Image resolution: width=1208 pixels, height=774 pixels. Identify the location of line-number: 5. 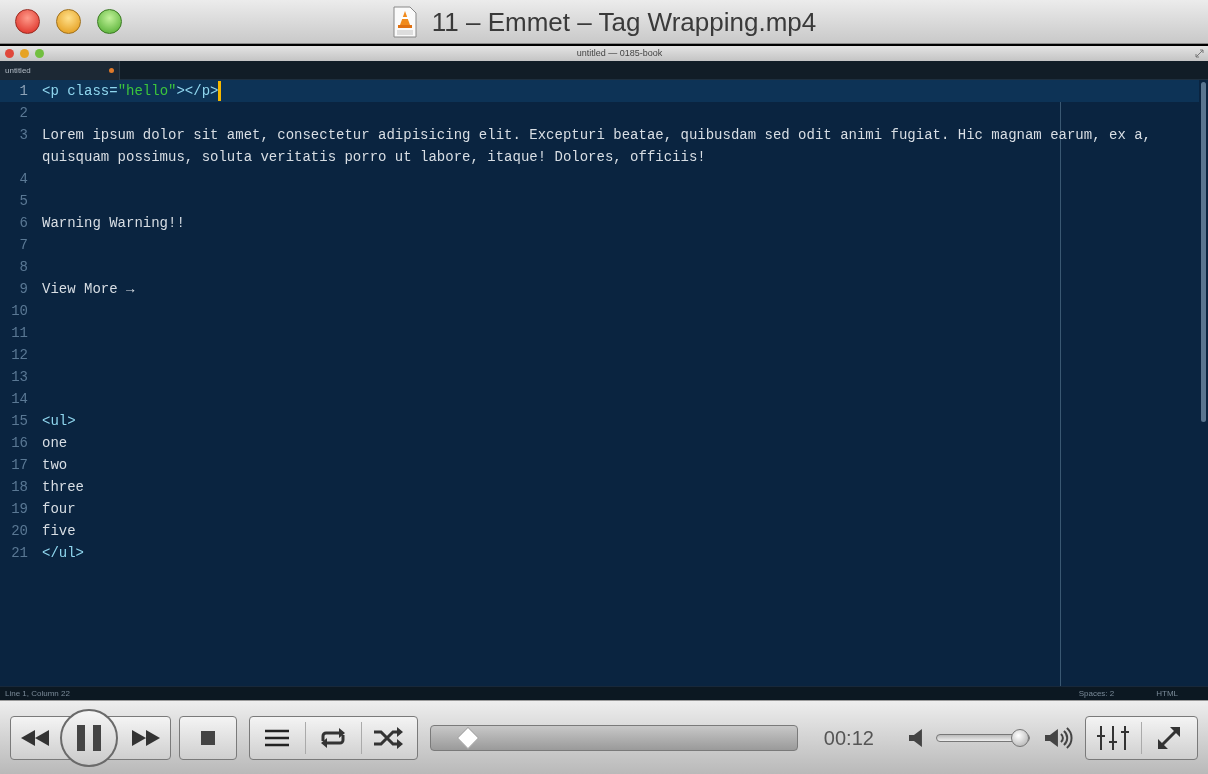
(23, 201).